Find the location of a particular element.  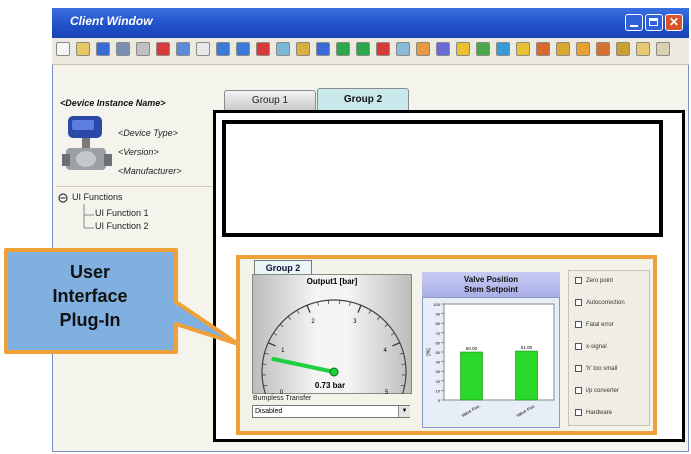

status-check-item: 'h' too small is located at coordinates (596, 368).